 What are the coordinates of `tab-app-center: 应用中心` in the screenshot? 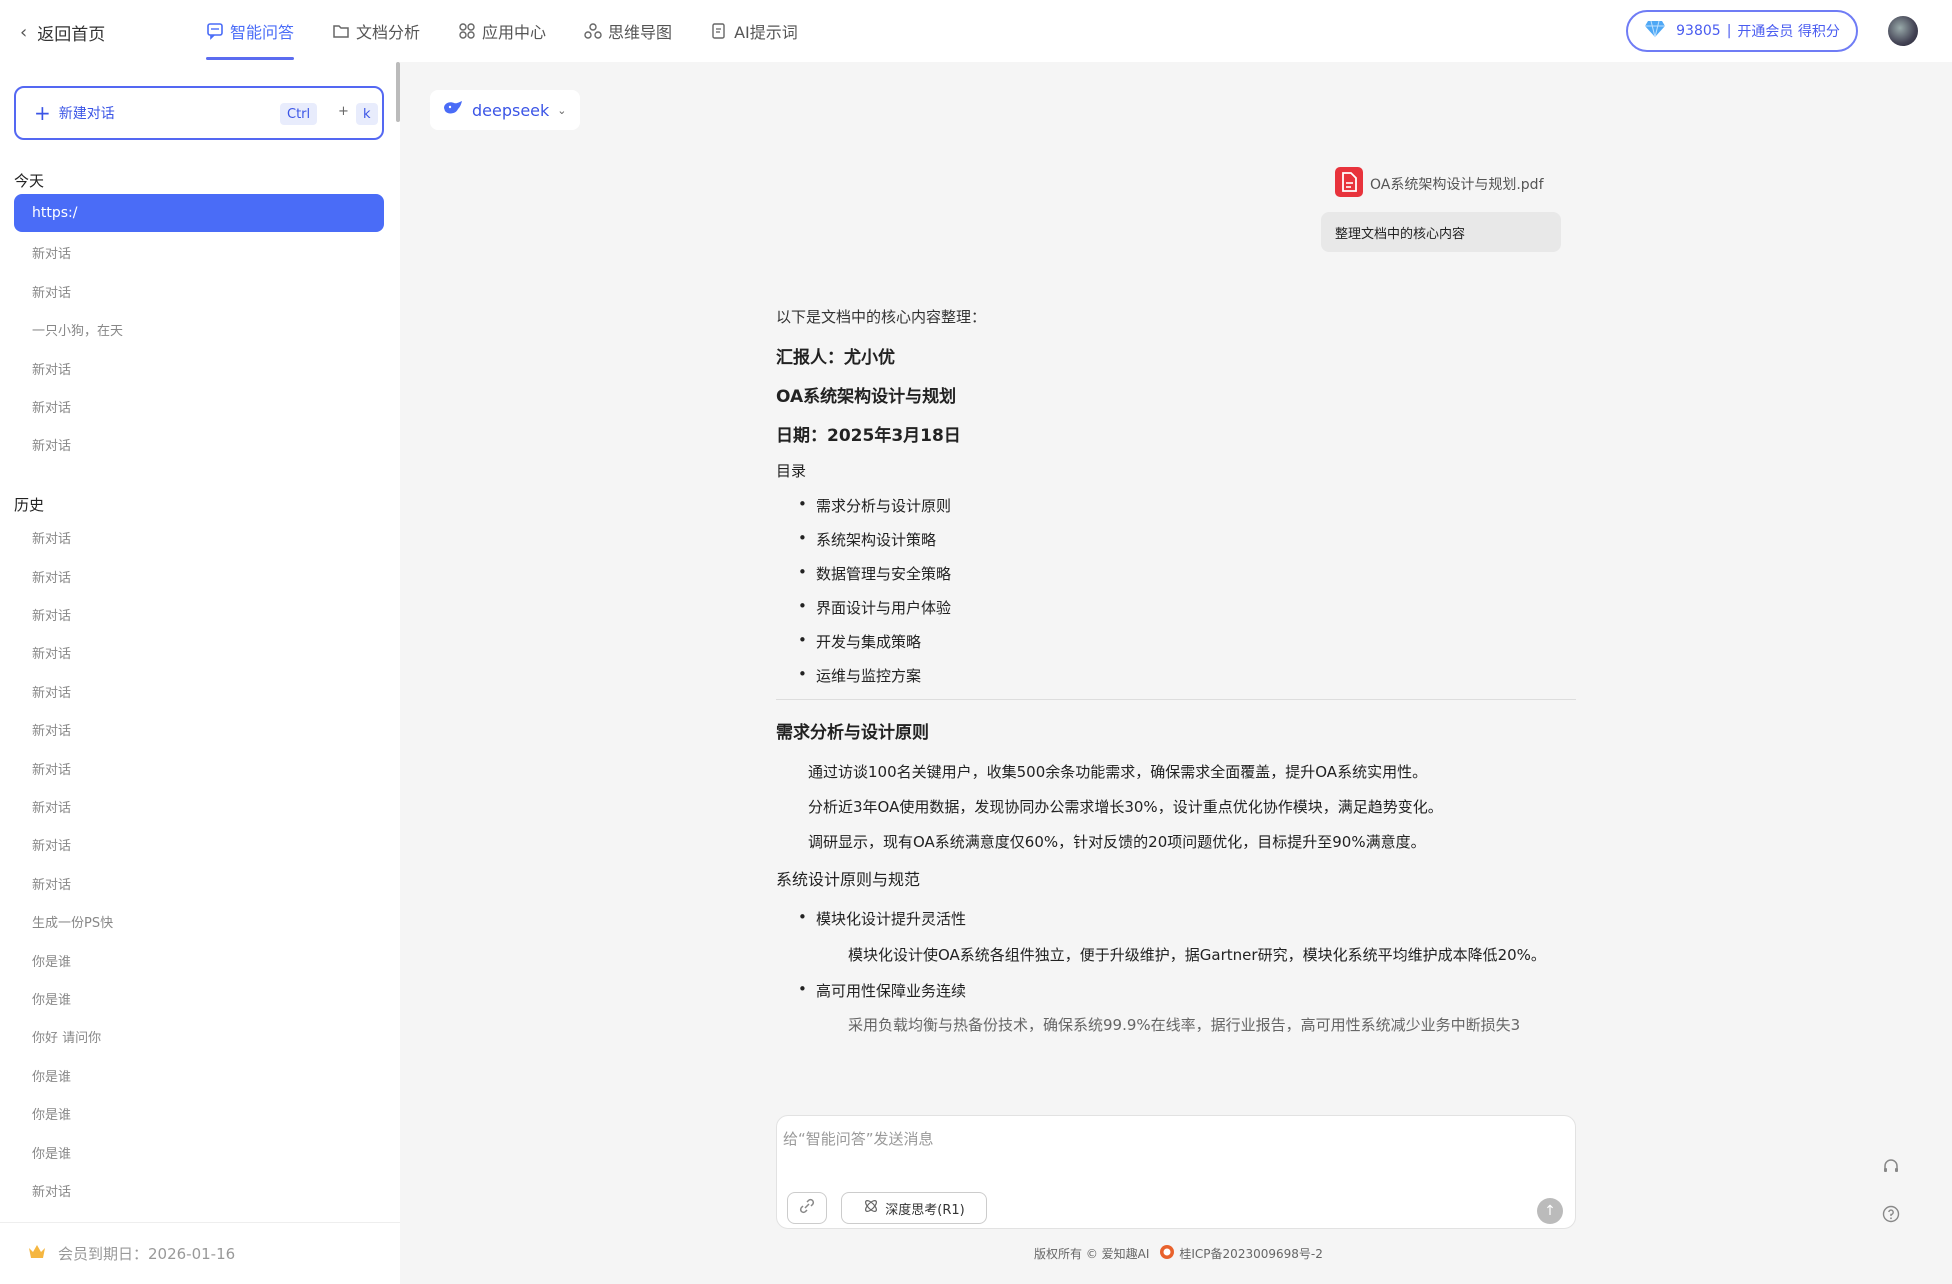 It's located at (502, 31).